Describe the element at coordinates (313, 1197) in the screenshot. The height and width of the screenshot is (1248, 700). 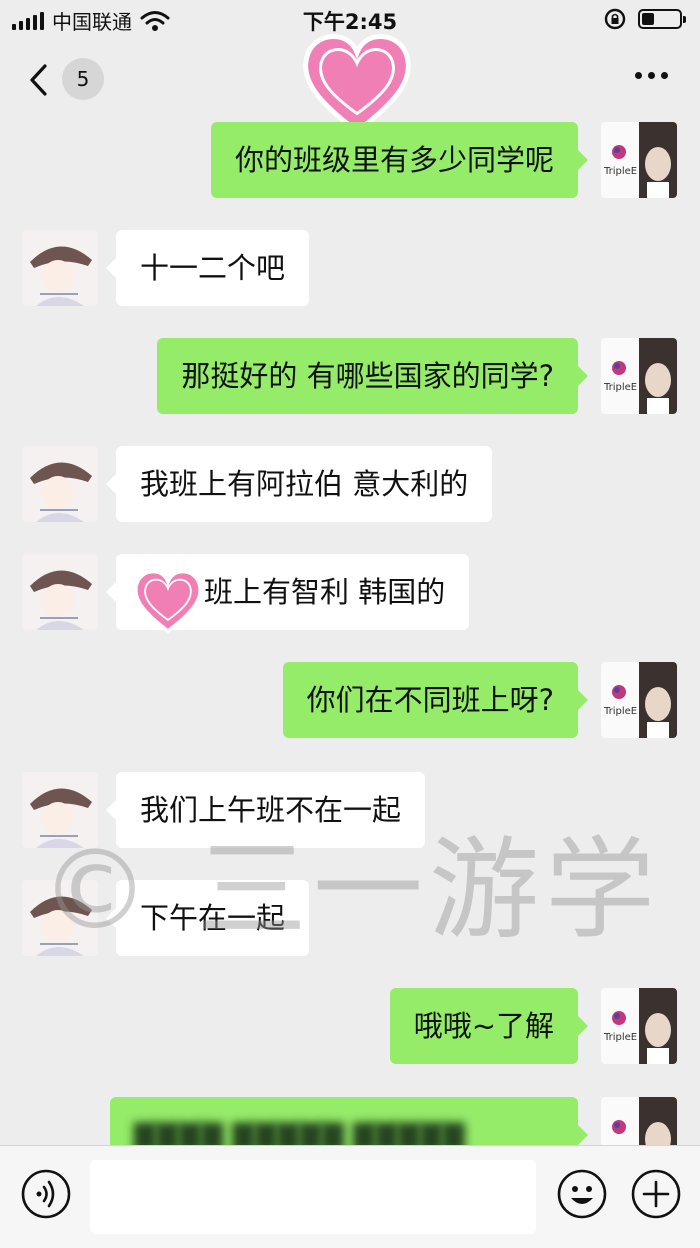
I see `message-input` at that location.